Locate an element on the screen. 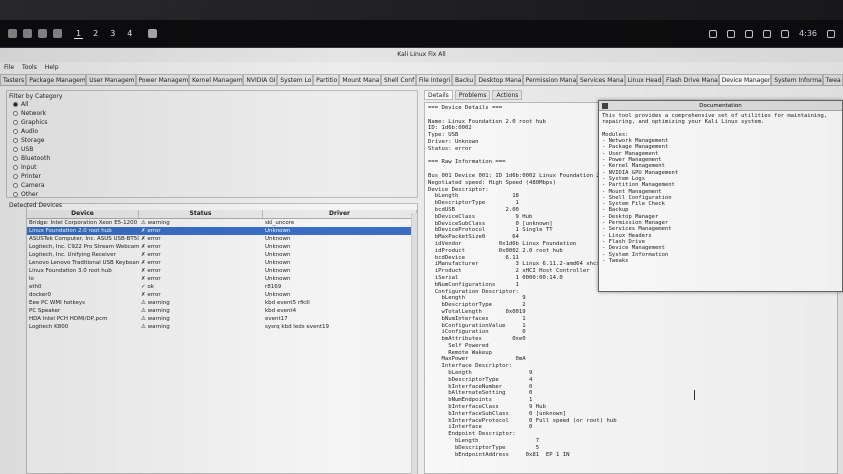 This screenshot has height=474, width=843. tab-8: Mount Mana is located at coordinates (360, 79).